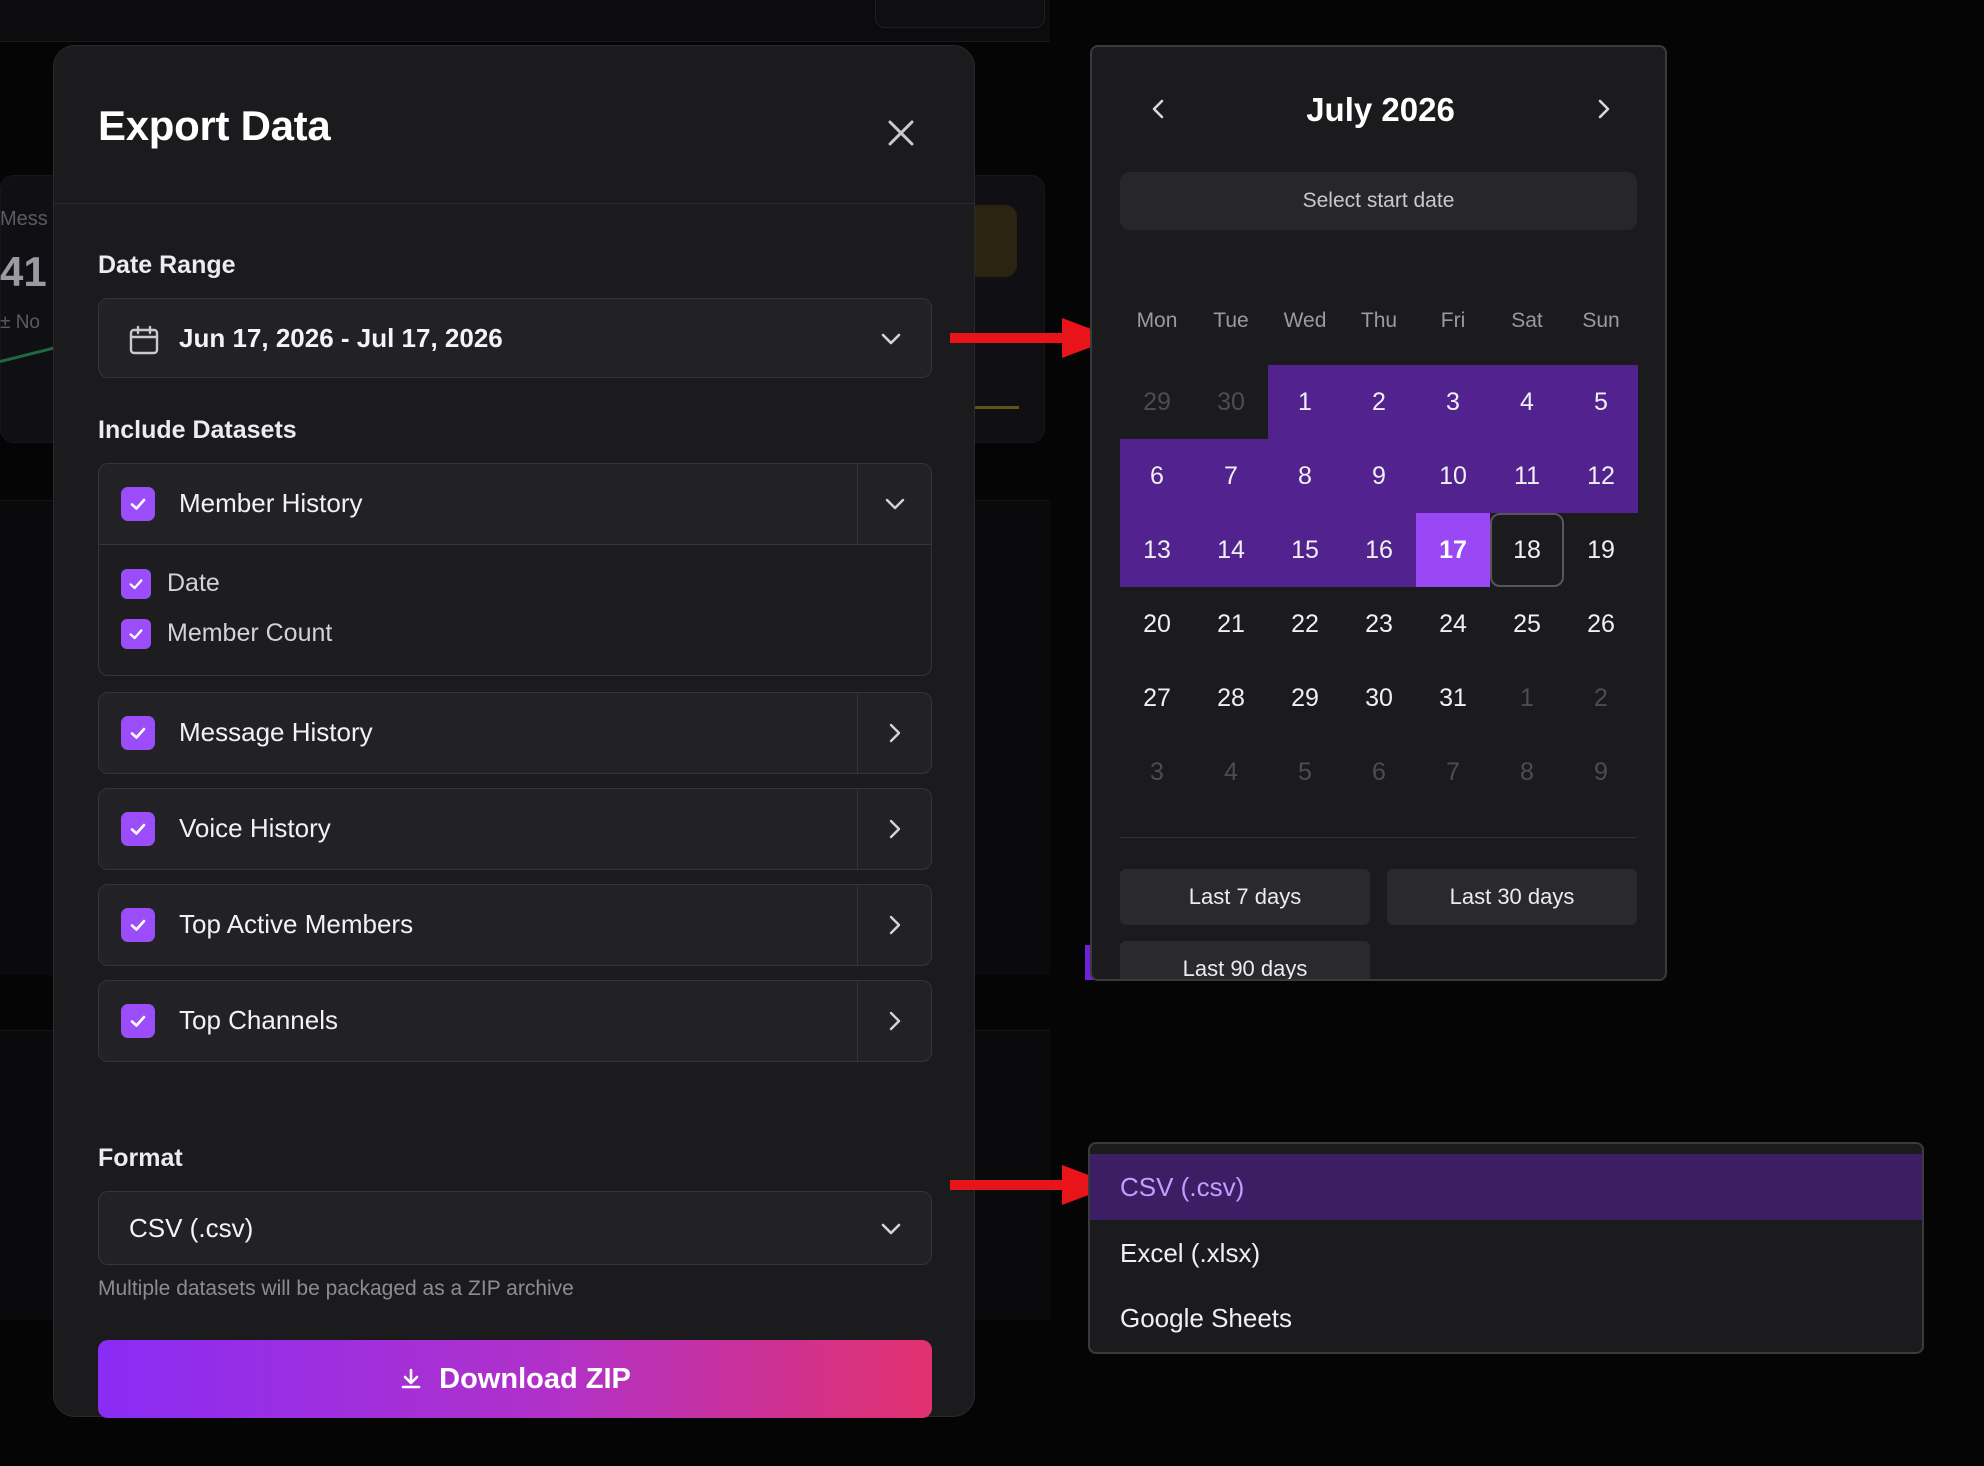 Image resolution: width=1984 pixels, height=1466 pixels. What do you see at coordinates (1453, 320) in the screenshot?
I see `weekday-header: Fri` at bounding box center [1453, 320].